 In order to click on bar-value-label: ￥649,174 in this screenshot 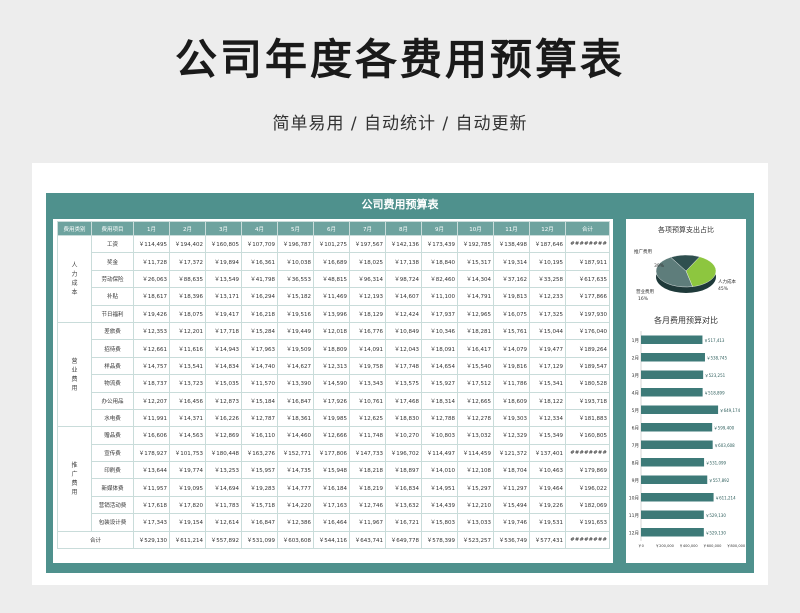, I will do `click(730, 410)`.